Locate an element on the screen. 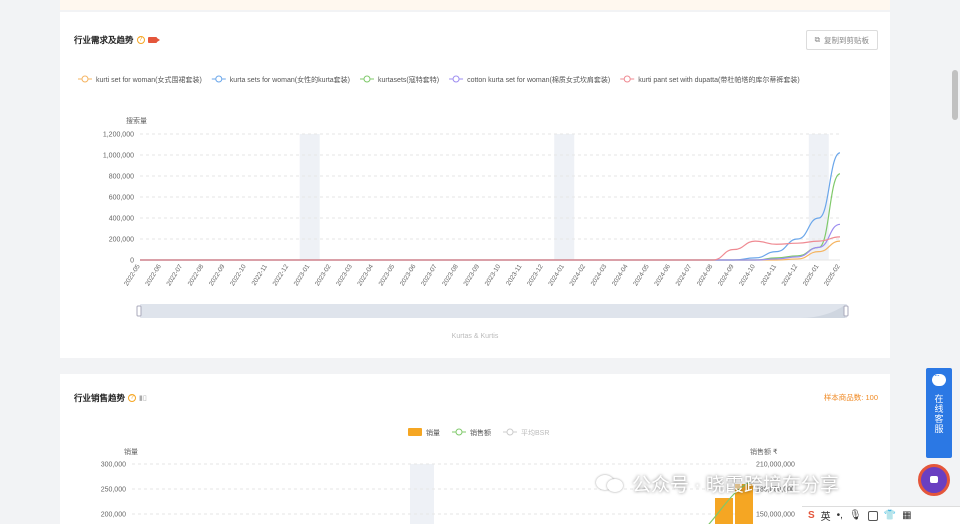 The height and width of the screenshot is (524, 960). legend-label: kurta sets for woman(女性的kurta套装) is located at coordinates (290, 79).